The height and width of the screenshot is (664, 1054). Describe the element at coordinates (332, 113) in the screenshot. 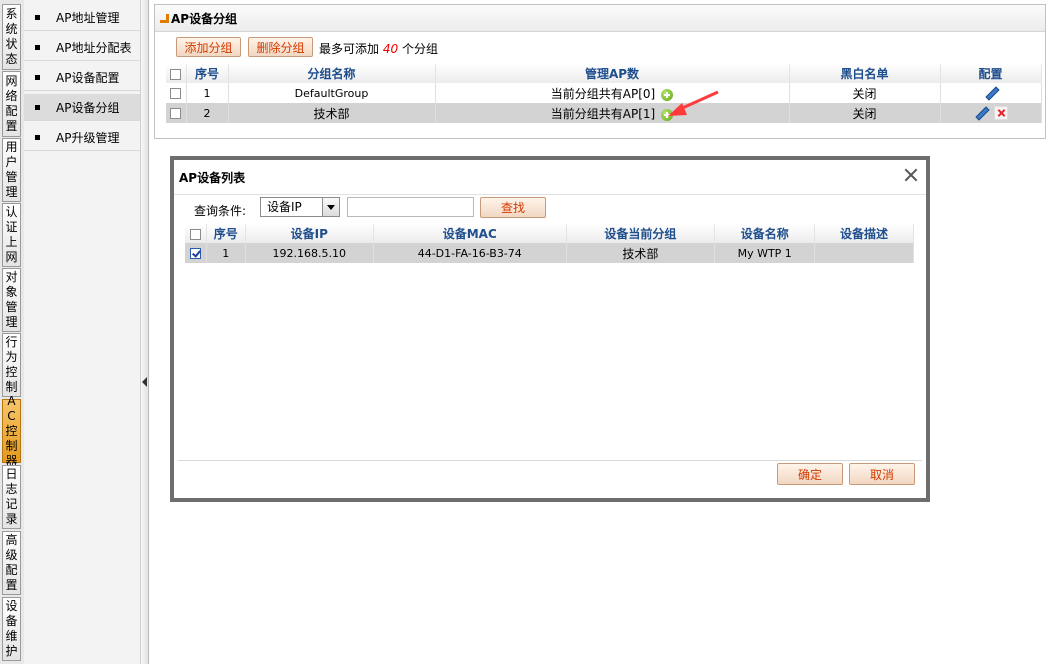

I see `group-name: 技术部` at that location.